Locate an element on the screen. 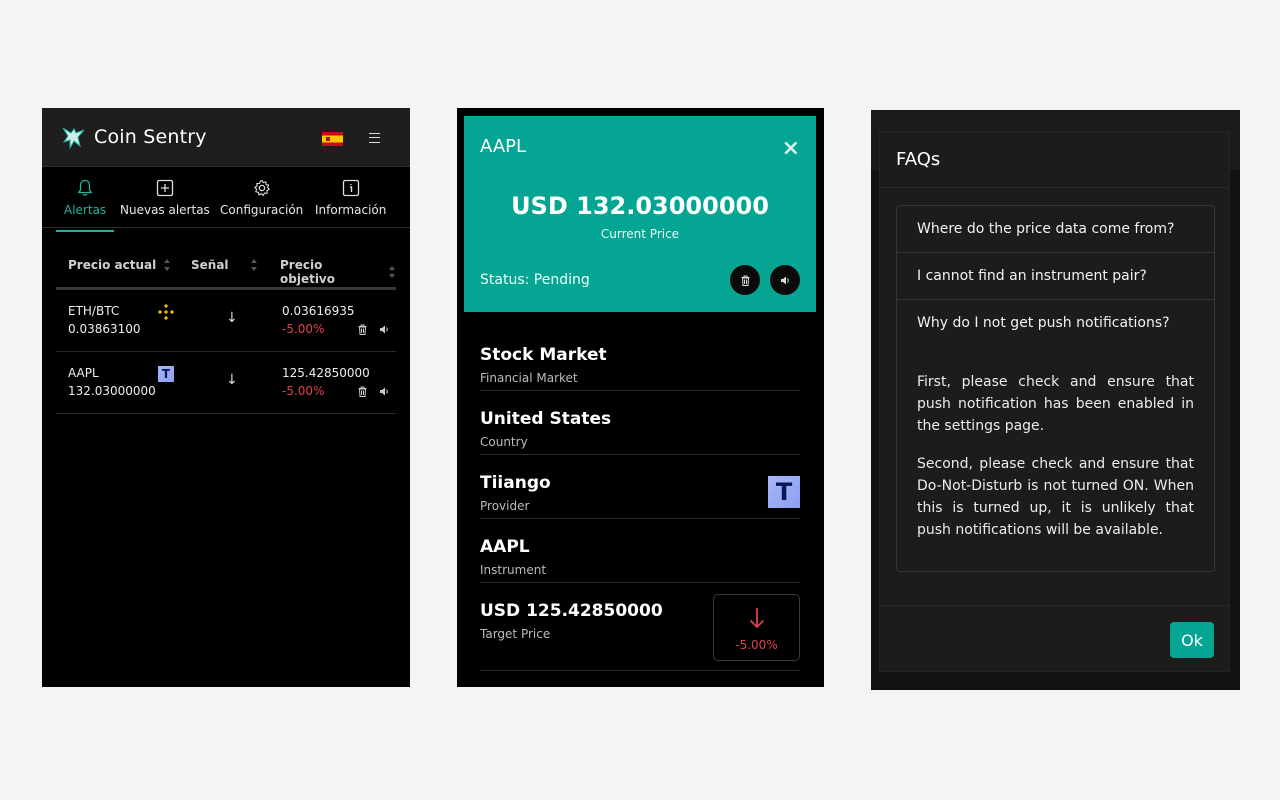  bell-icon is located at coordinates (85, 187).